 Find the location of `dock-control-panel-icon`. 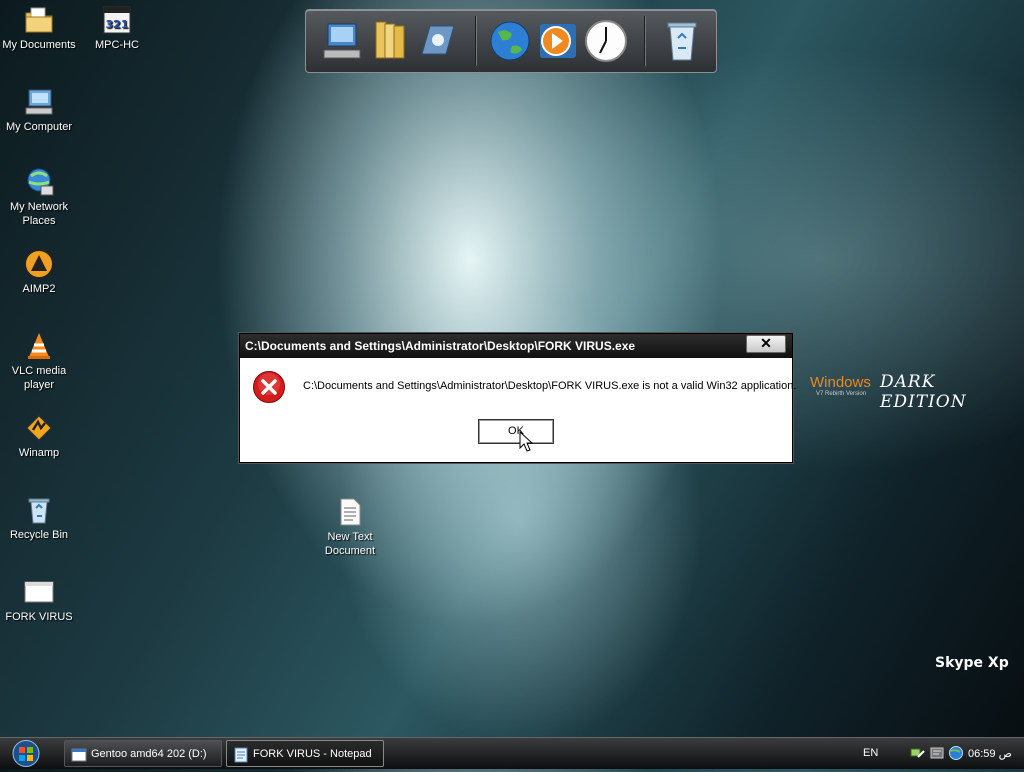

dock-control-panel-icon is located at coordinates (438, 41).